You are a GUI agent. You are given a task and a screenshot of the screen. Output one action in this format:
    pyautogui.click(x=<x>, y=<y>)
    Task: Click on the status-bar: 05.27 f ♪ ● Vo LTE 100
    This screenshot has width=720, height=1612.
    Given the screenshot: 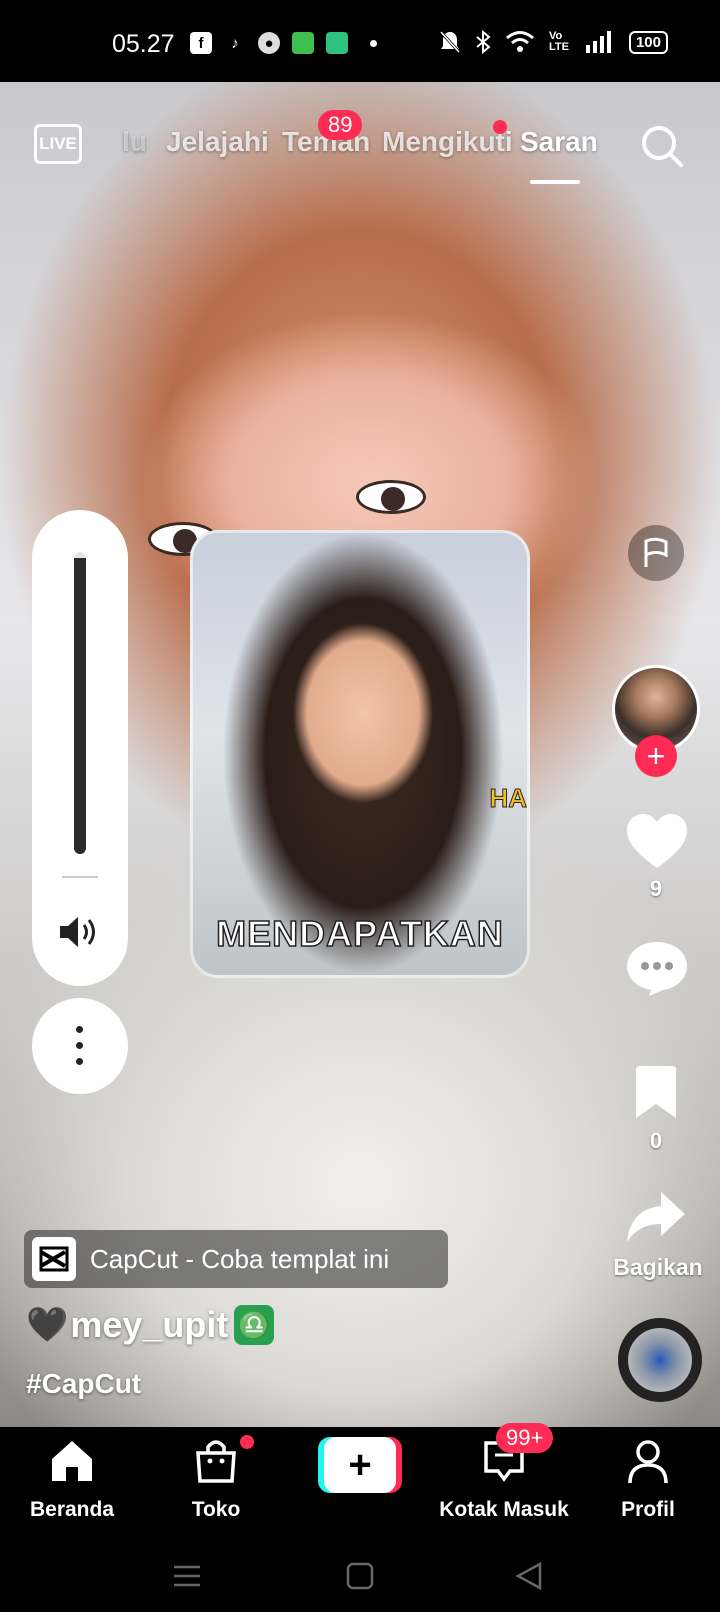 What is the action you would take?
    pyautogui.click(x=360, y=41)
    